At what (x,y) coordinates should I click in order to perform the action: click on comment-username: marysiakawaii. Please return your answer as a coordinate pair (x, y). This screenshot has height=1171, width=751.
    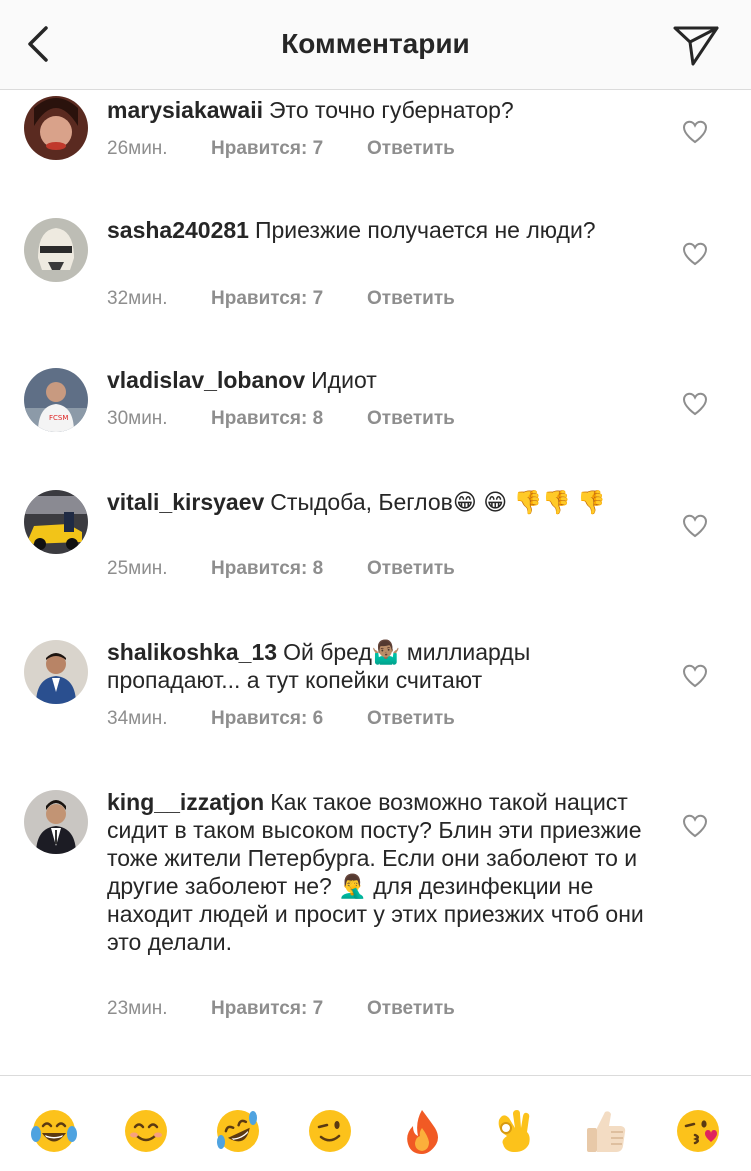
    Looking at the image, I should click on (185, 110).